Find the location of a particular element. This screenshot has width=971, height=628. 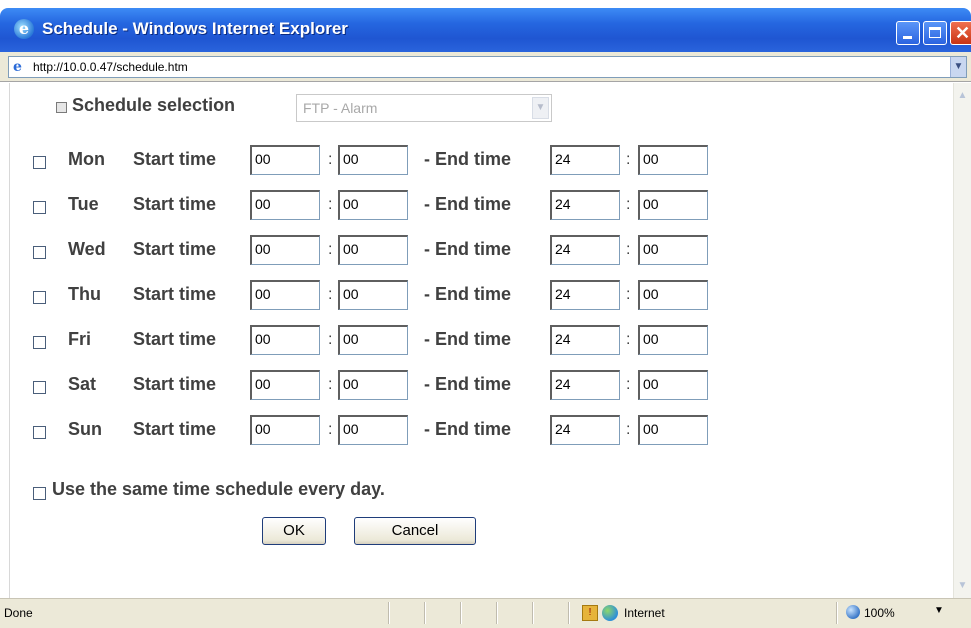

title-bar: e Schedule - Windows Internet Explorer ✕ is located at coordinates (485, 30).